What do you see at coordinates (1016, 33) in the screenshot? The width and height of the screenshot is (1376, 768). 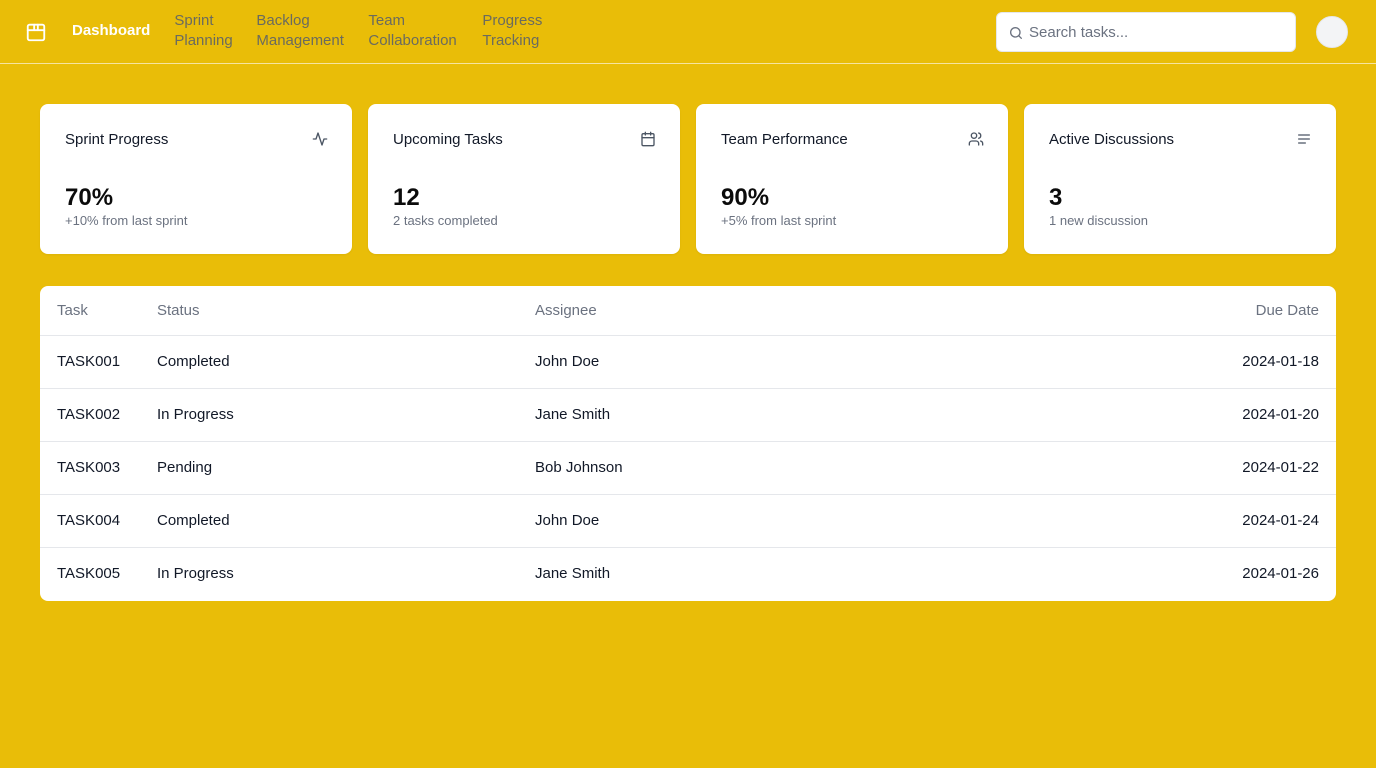 I see `search-icon` at bounding box center [1016, 33].